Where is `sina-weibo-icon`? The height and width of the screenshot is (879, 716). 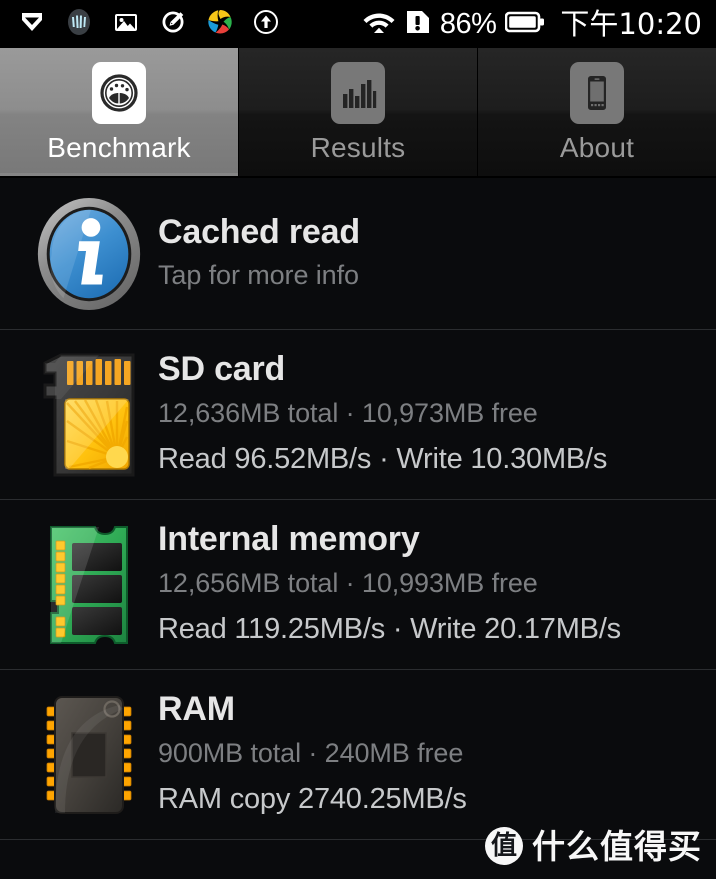
sina-weibo-icon is located at coordinates (220, 24).